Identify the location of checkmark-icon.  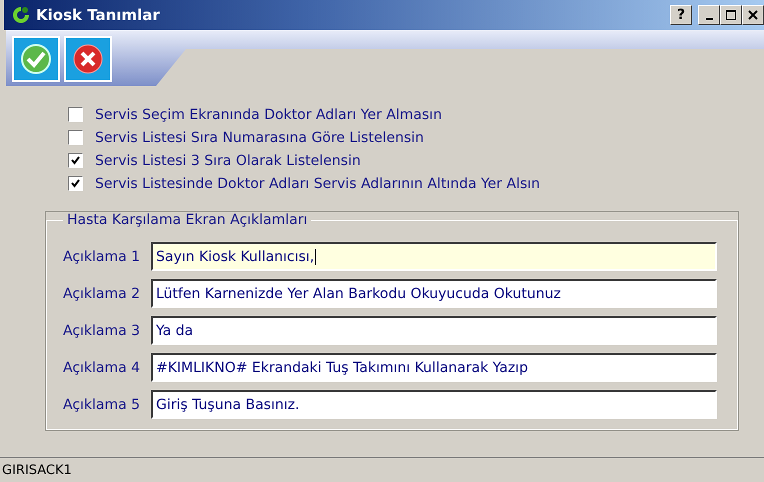
(36, 59).